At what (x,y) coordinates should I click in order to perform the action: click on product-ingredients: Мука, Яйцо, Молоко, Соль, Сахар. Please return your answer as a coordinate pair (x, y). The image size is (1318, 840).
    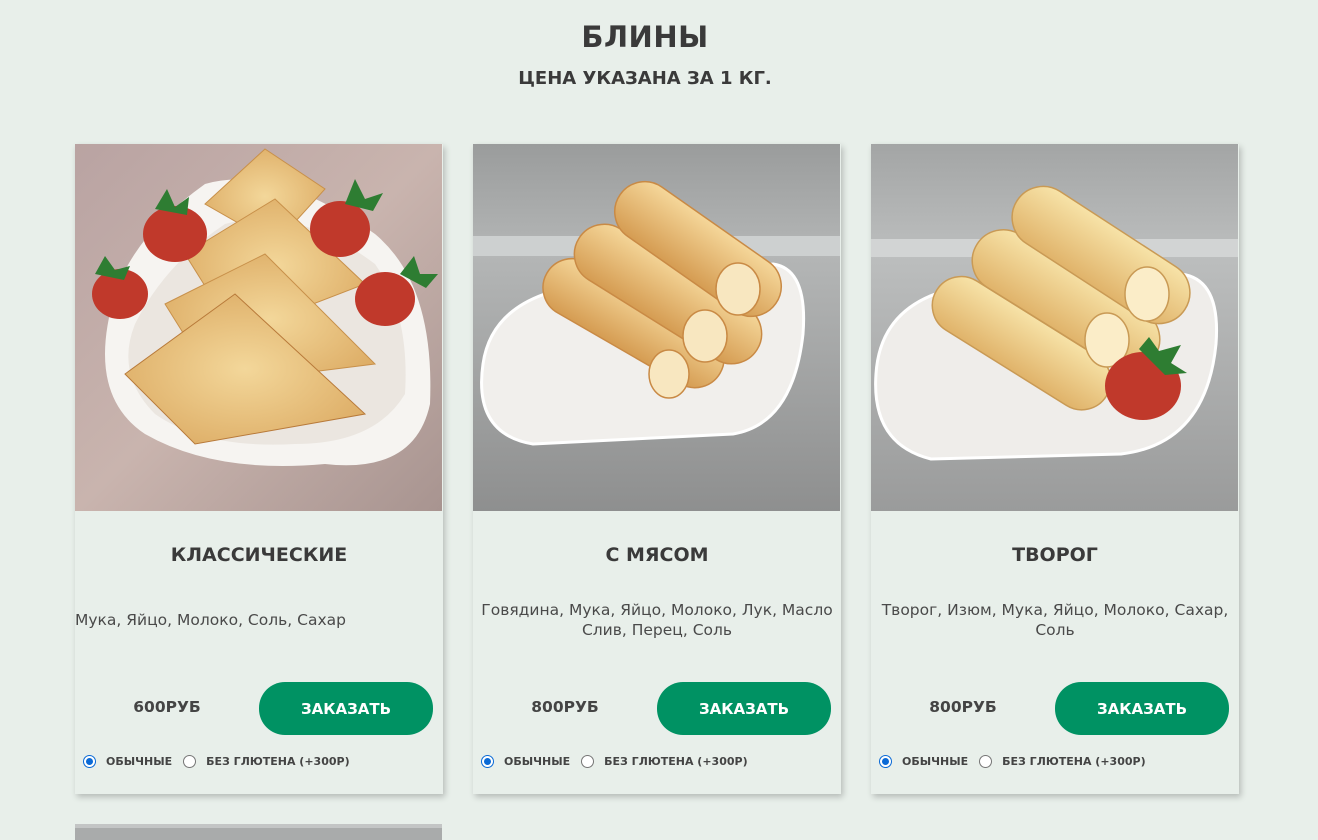
    Looking at the image, I should click on (210, 620).